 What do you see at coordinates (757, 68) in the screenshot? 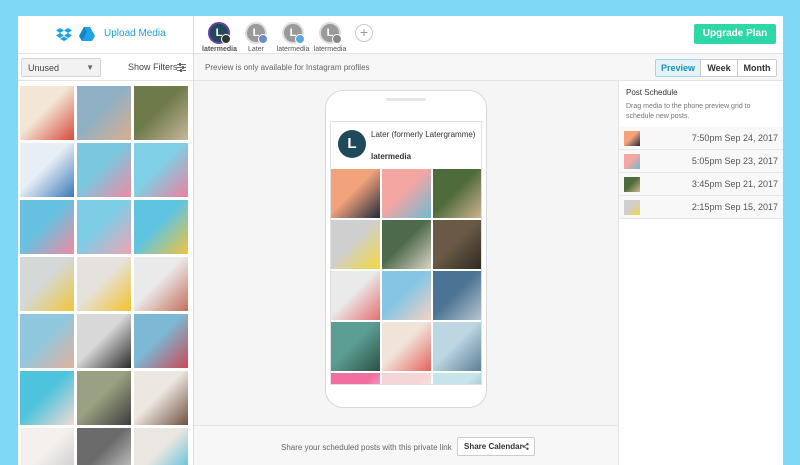
I see `tab-month: Month` at bounding box center [757, 68].